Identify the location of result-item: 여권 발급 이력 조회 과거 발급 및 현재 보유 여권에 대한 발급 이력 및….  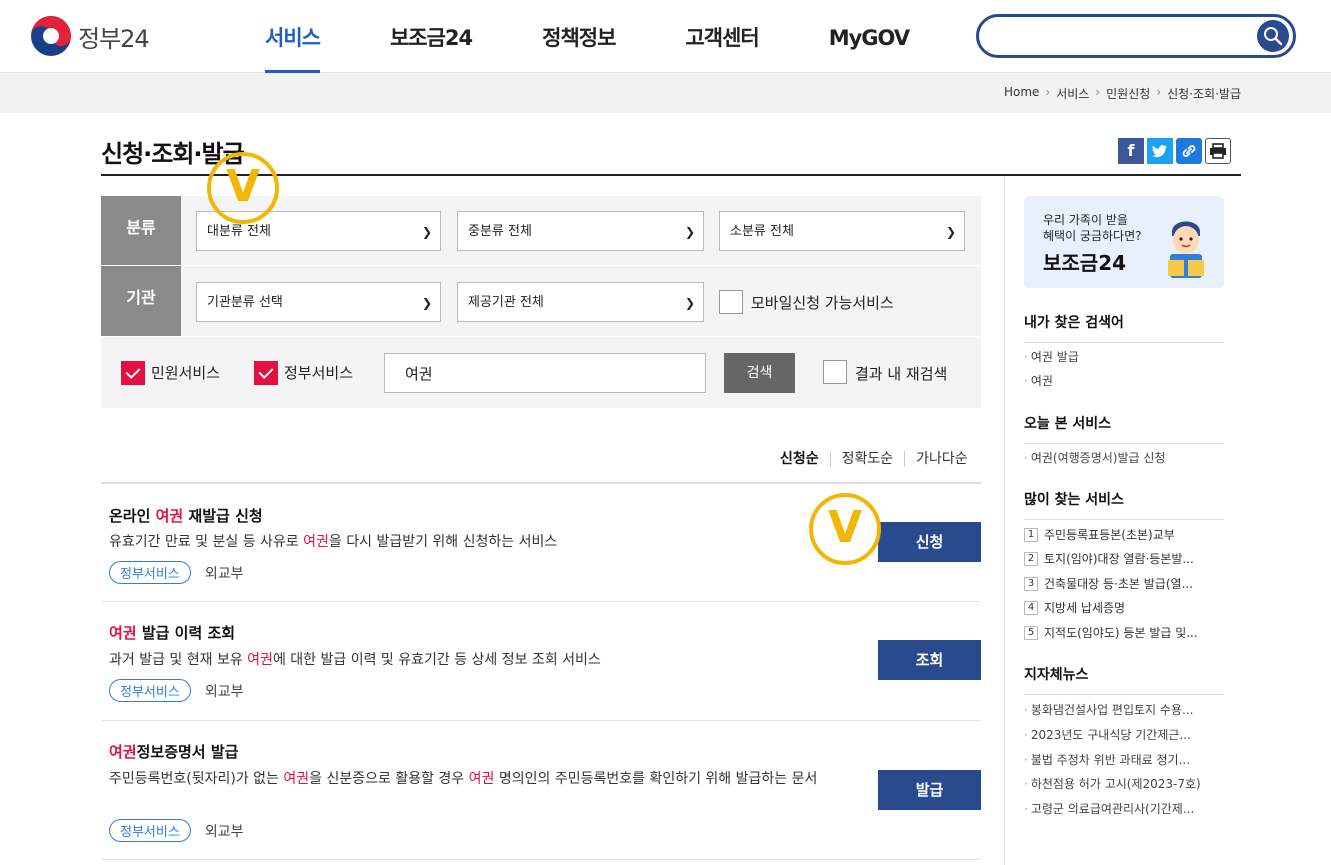
(541, 661).